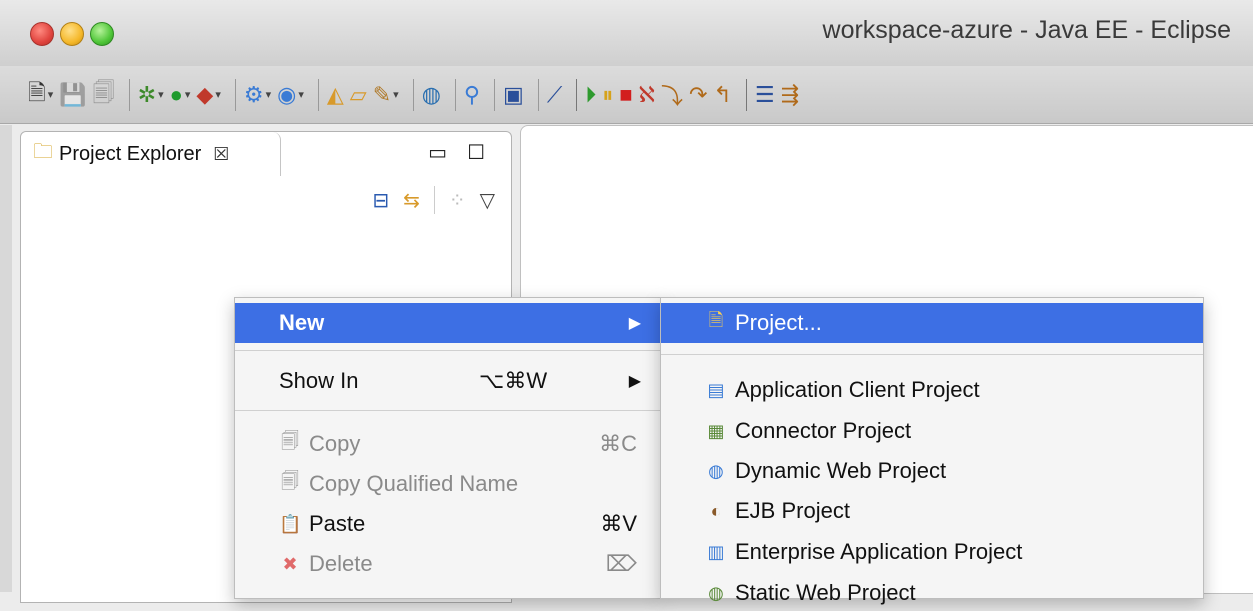  I want to click on new-server-icon: ⚙ ▾, so click(257, 95).